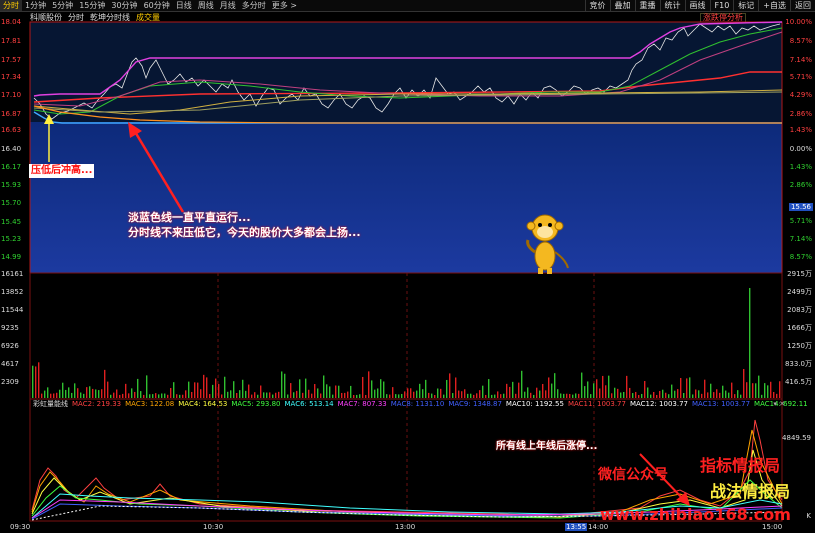 The image size is (815, 533). I want to click on watermark-url: www.zhibiao168.com, so click(695, 514).